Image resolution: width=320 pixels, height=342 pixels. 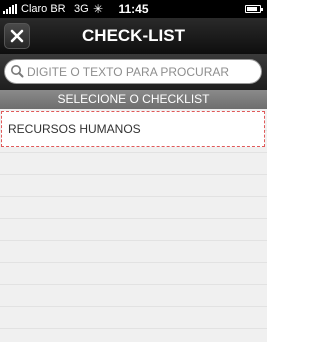 What do you see at coordinates (141, 72) in the screenshot?
I see `search-input` at bounding box center [141, 72].